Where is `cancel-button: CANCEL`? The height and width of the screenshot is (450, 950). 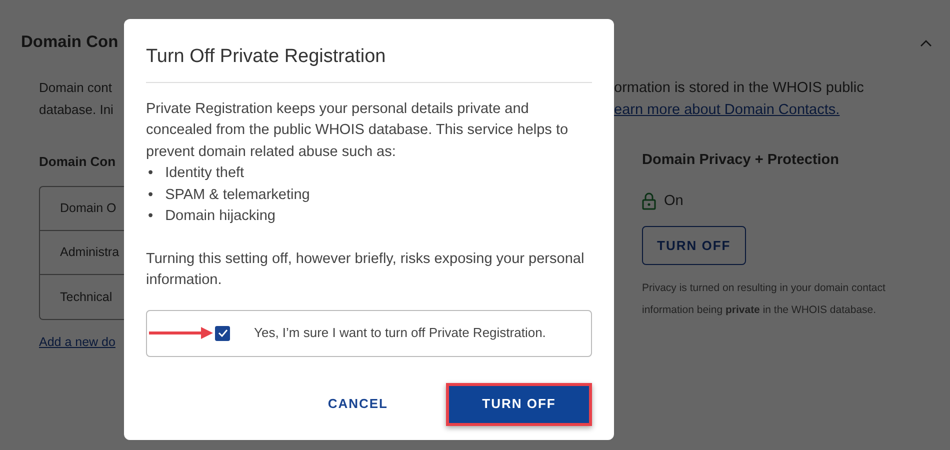
cancel-button: CANCEL is located at coordinates (358, 404).